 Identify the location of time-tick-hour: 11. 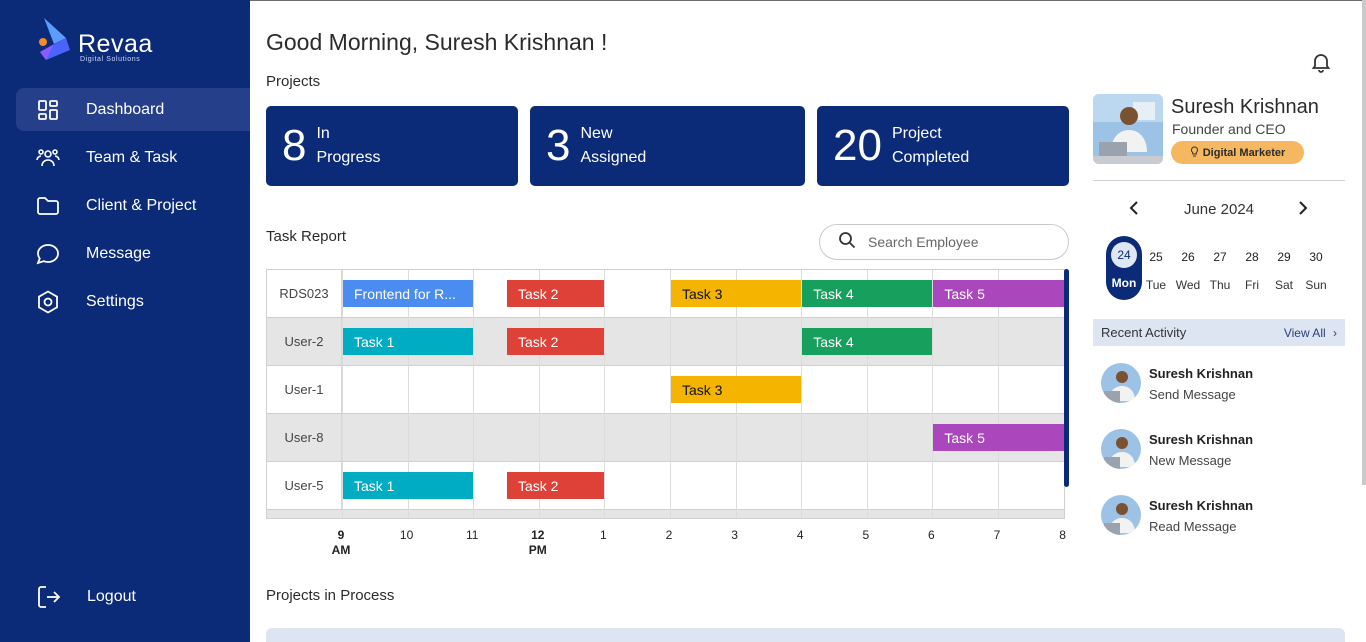
(472, 535).